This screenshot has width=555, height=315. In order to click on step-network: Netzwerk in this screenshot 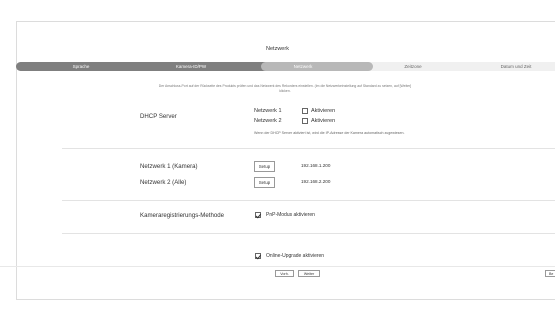, I will do `click(303, 66)`.